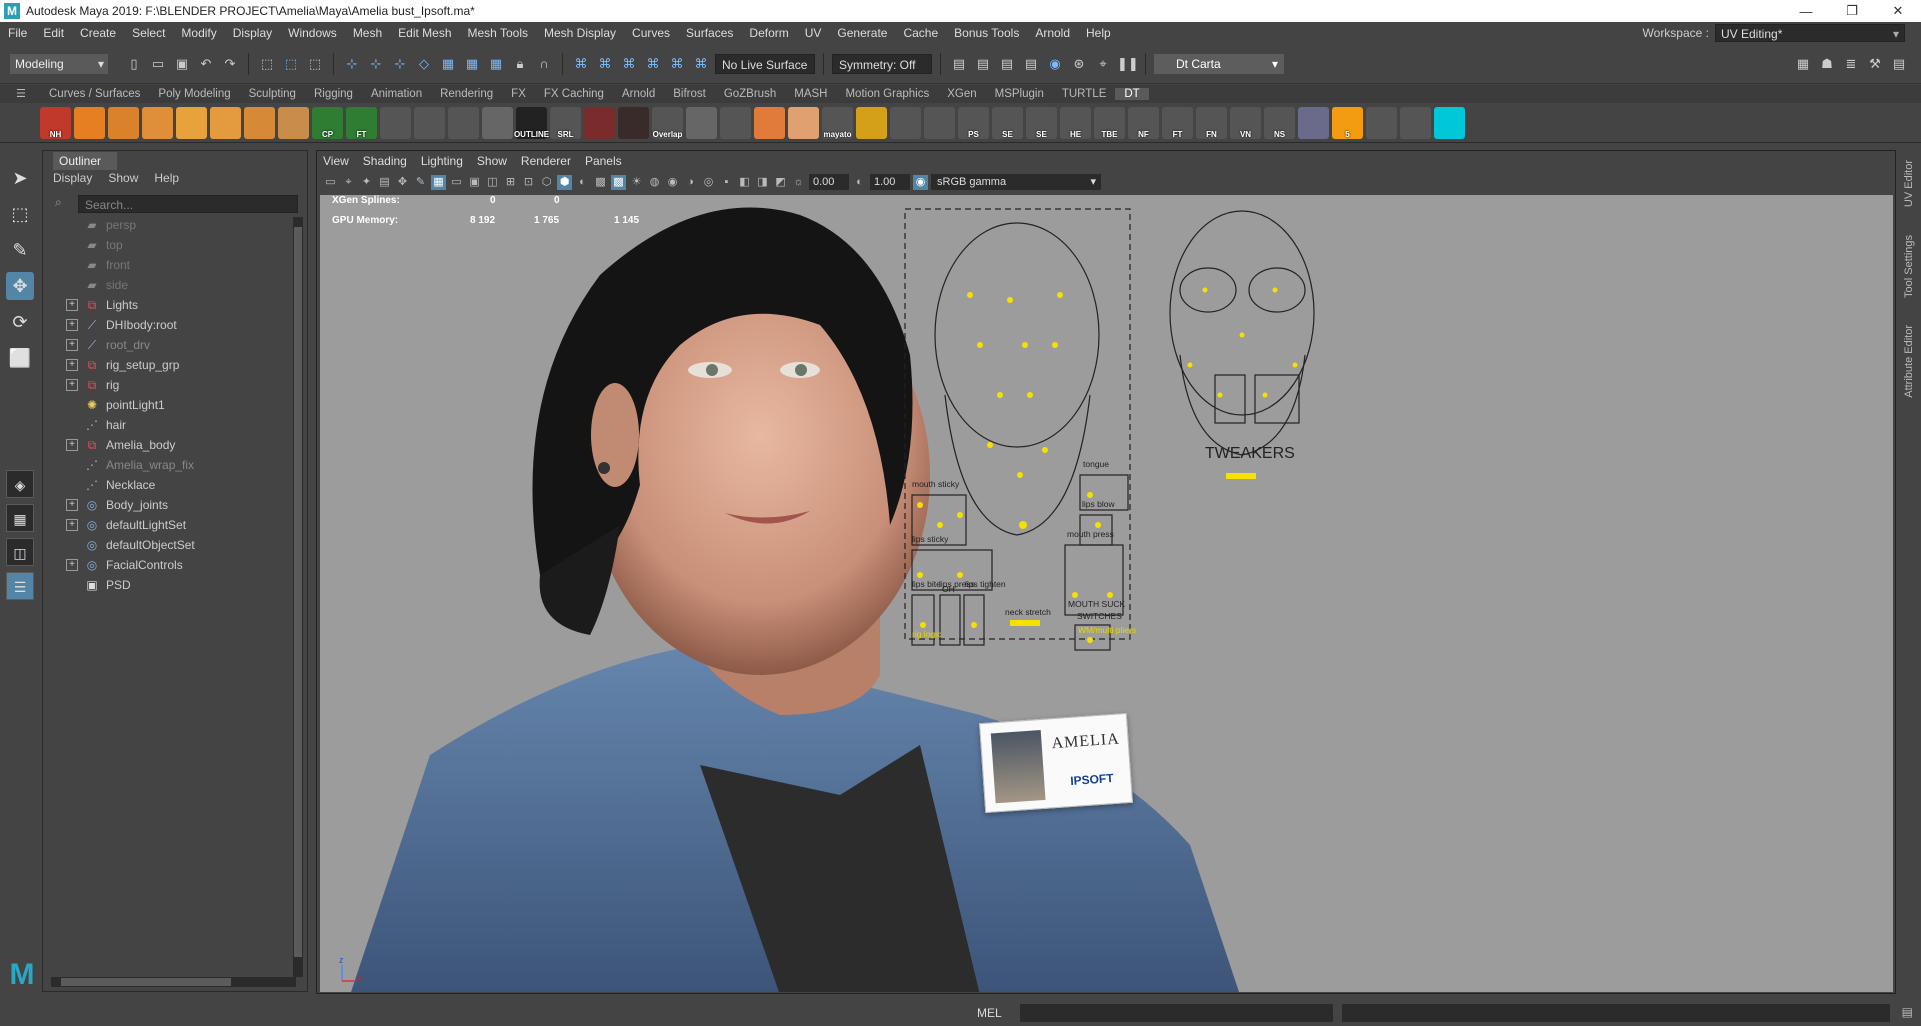 The width and height of the screenshot is (1921, 1026). Describe the element at coordinates (672, 182) in the screenshot. I see `motion-blur-icon: ◉` at that location.